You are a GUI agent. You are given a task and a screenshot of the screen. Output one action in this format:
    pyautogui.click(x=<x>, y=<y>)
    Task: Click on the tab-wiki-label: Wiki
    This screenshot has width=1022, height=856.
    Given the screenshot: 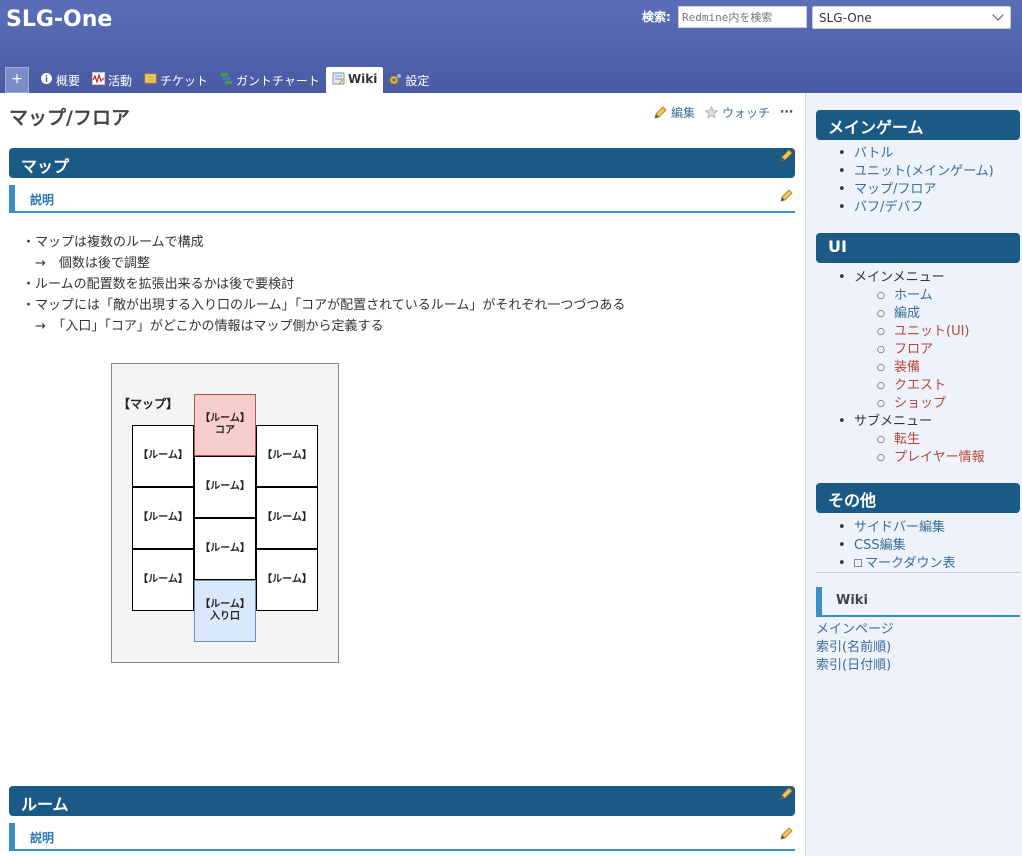 What is the action you would take?
    pyautogui.click(x=362, y=79)
    